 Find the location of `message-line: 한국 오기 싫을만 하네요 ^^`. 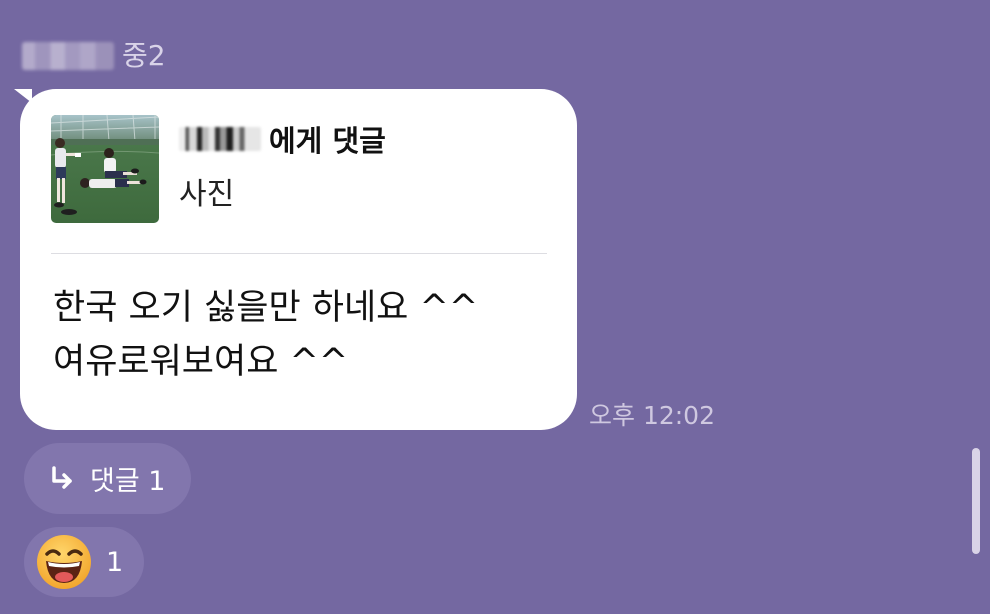

message-line: 한국 오기 싫을만 하네요 ^^ is located at coordinates (266, 308).